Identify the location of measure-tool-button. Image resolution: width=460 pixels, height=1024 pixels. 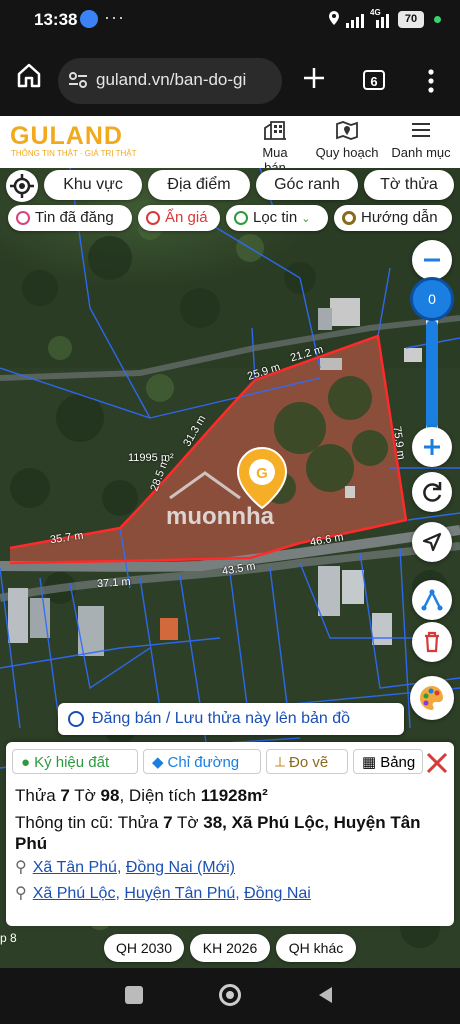
(432, 600).